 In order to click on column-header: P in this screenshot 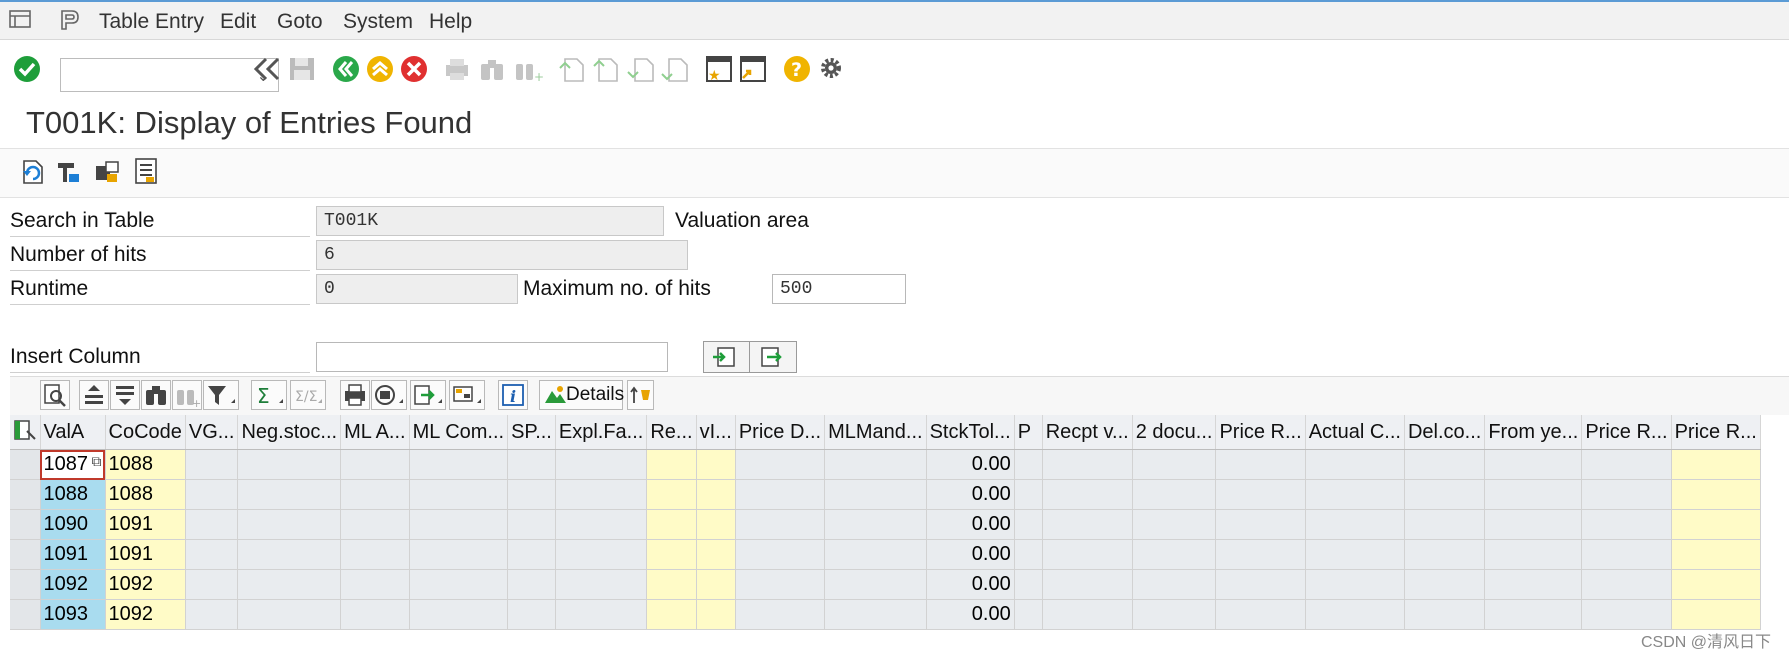, I will do `click(1028, 432)`.